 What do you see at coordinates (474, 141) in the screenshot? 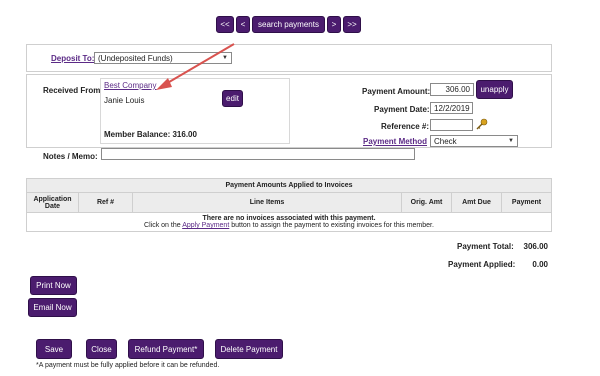
I see `payment-method-select: Check ▼` at bounding box center [474, 141].